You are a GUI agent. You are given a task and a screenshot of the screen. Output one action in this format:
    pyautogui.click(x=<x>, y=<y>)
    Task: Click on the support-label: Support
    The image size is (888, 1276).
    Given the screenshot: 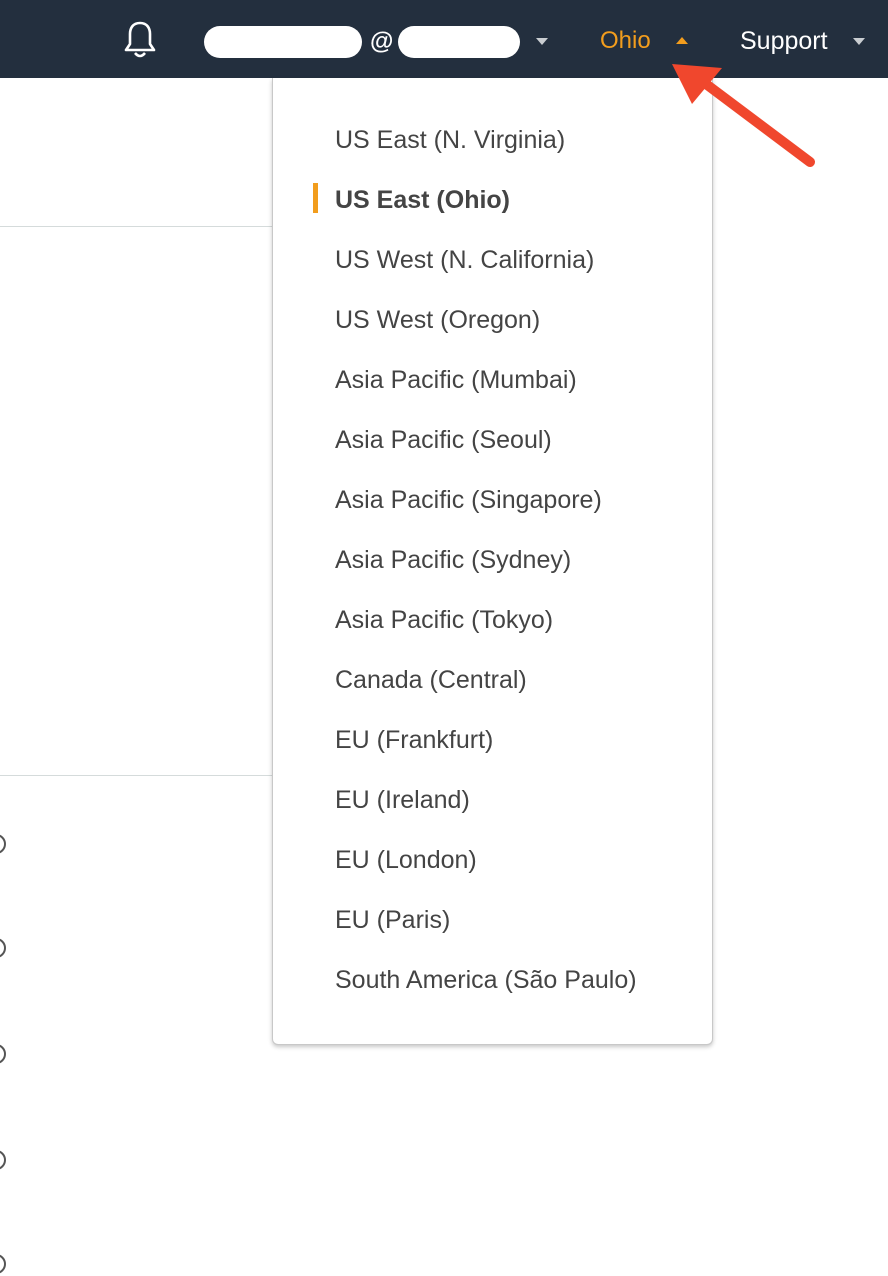 What is the action you would take?
    pyautogui.click(x=784, y=41)
    